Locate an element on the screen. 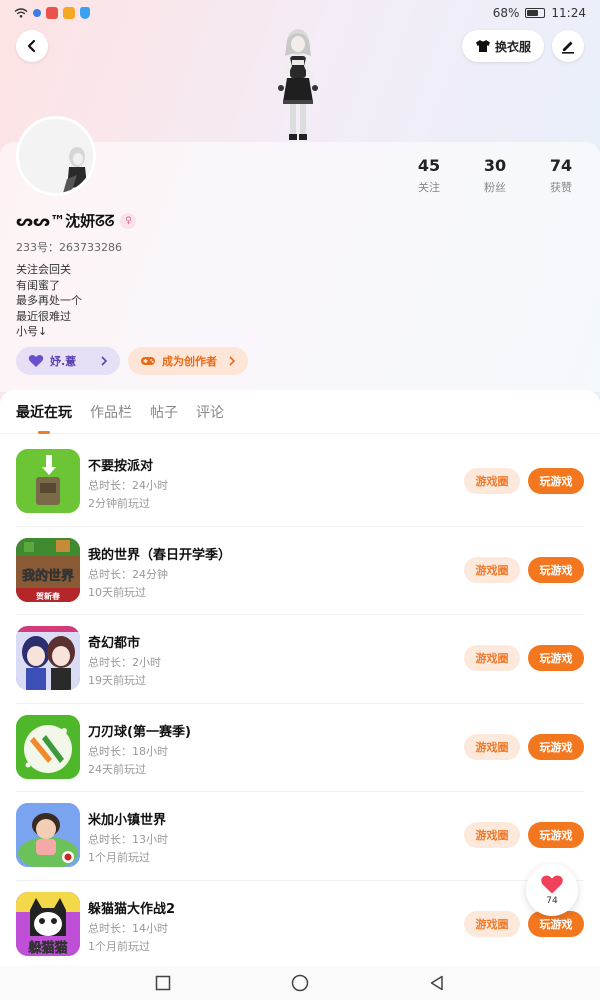 This screenshot has height=1000, width=600. home-icon is located at coordinates (300, 983).